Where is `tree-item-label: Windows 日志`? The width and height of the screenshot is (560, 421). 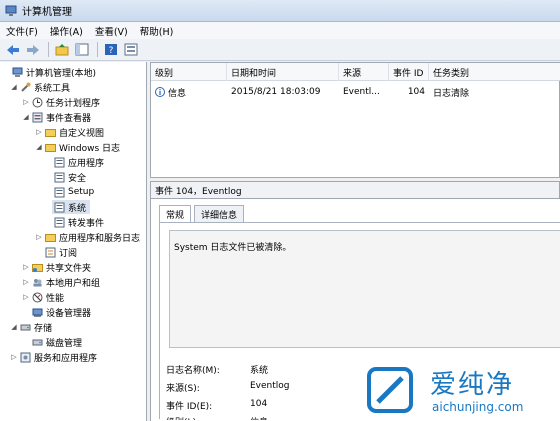 tree-item-label: Windows 日志 is located at coordinates (90, 148).